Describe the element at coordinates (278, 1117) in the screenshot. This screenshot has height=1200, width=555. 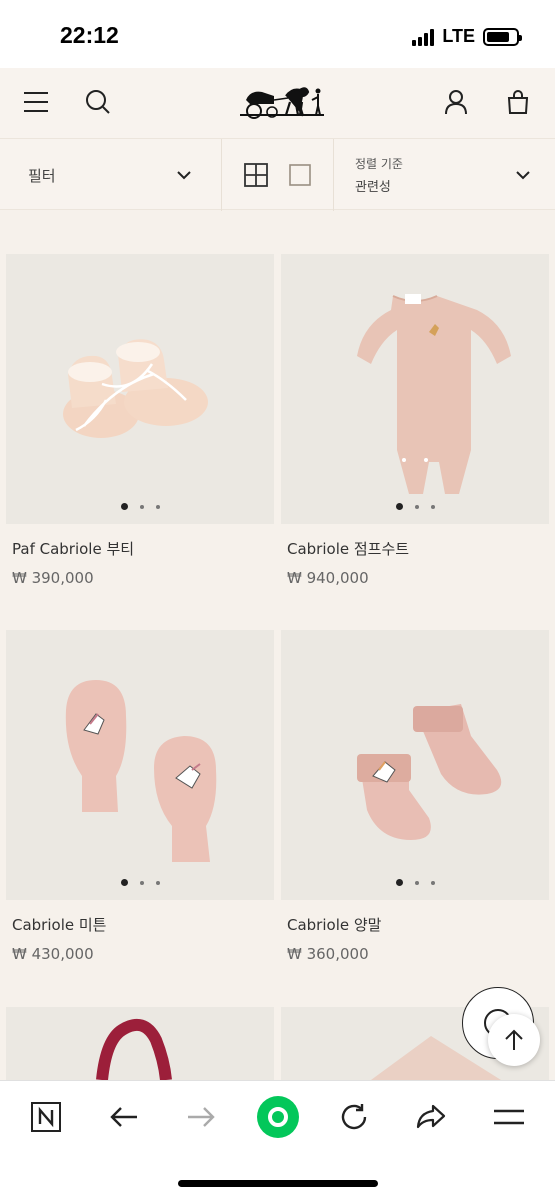
I see `green-home-icon` at that location.